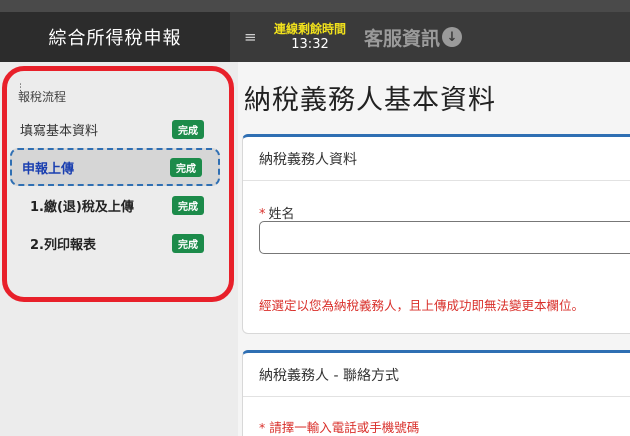 Image resolution: width=630 pixels, height=436 pixels. I want to click on dots-icon: ⋮, so click(20, 88).